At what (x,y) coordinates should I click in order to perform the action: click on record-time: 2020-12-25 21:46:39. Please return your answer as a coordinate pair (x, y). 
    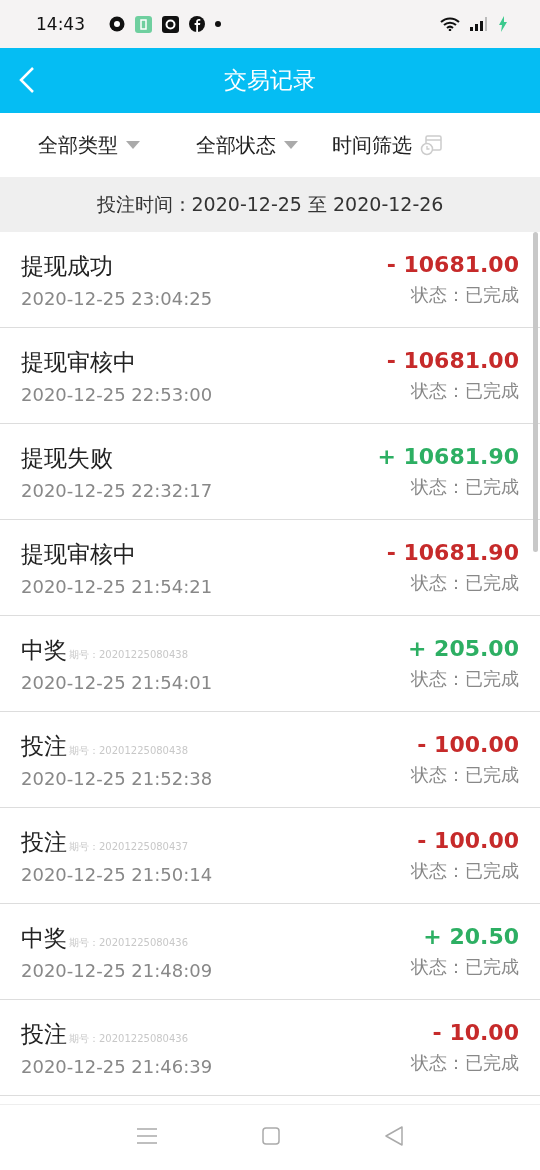
    Looking at the image, I should click on (117, 1066).